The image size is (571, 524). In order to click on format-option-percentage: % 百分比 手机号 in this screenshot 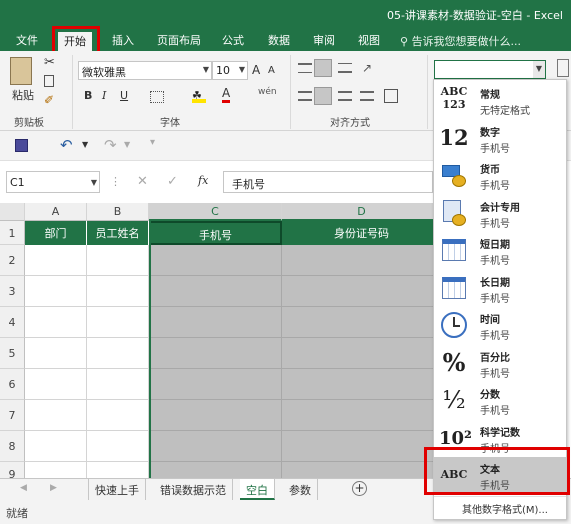, I will do `click(500, 364)`.